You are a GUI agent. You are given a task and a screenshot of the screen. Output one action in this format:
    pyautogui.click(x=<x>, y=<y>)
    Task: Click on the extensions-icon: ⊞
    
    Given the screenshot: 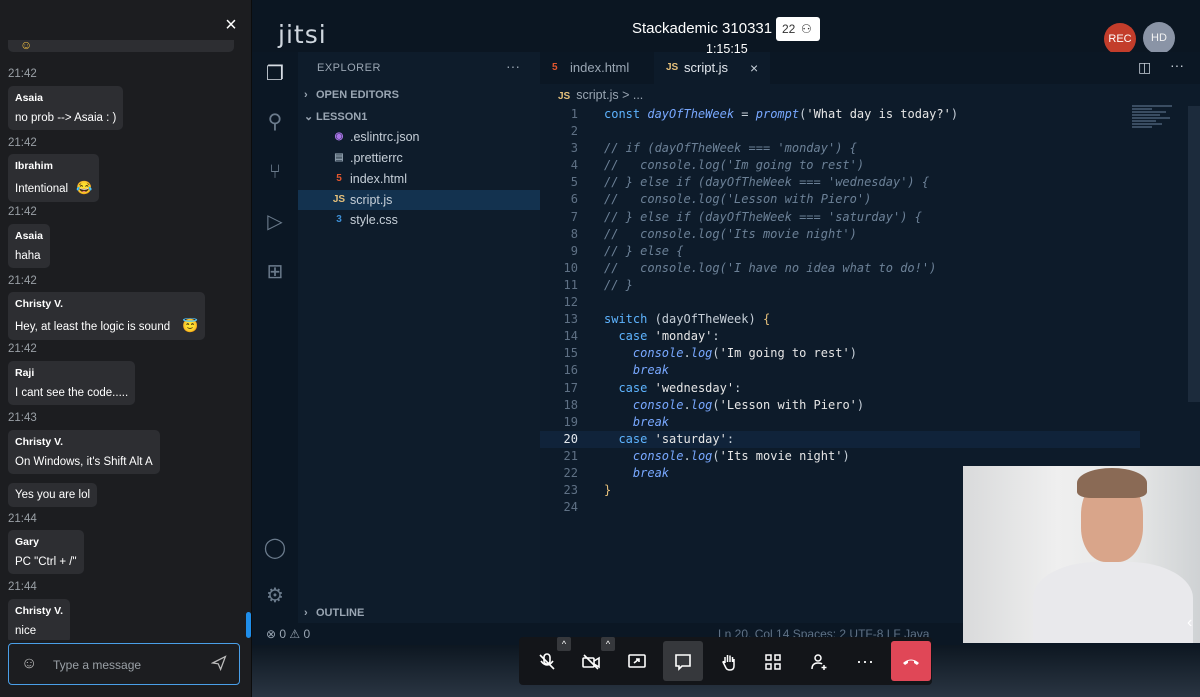 What is the action you would take?
    pyautogui.click(x=275, y=272)
    